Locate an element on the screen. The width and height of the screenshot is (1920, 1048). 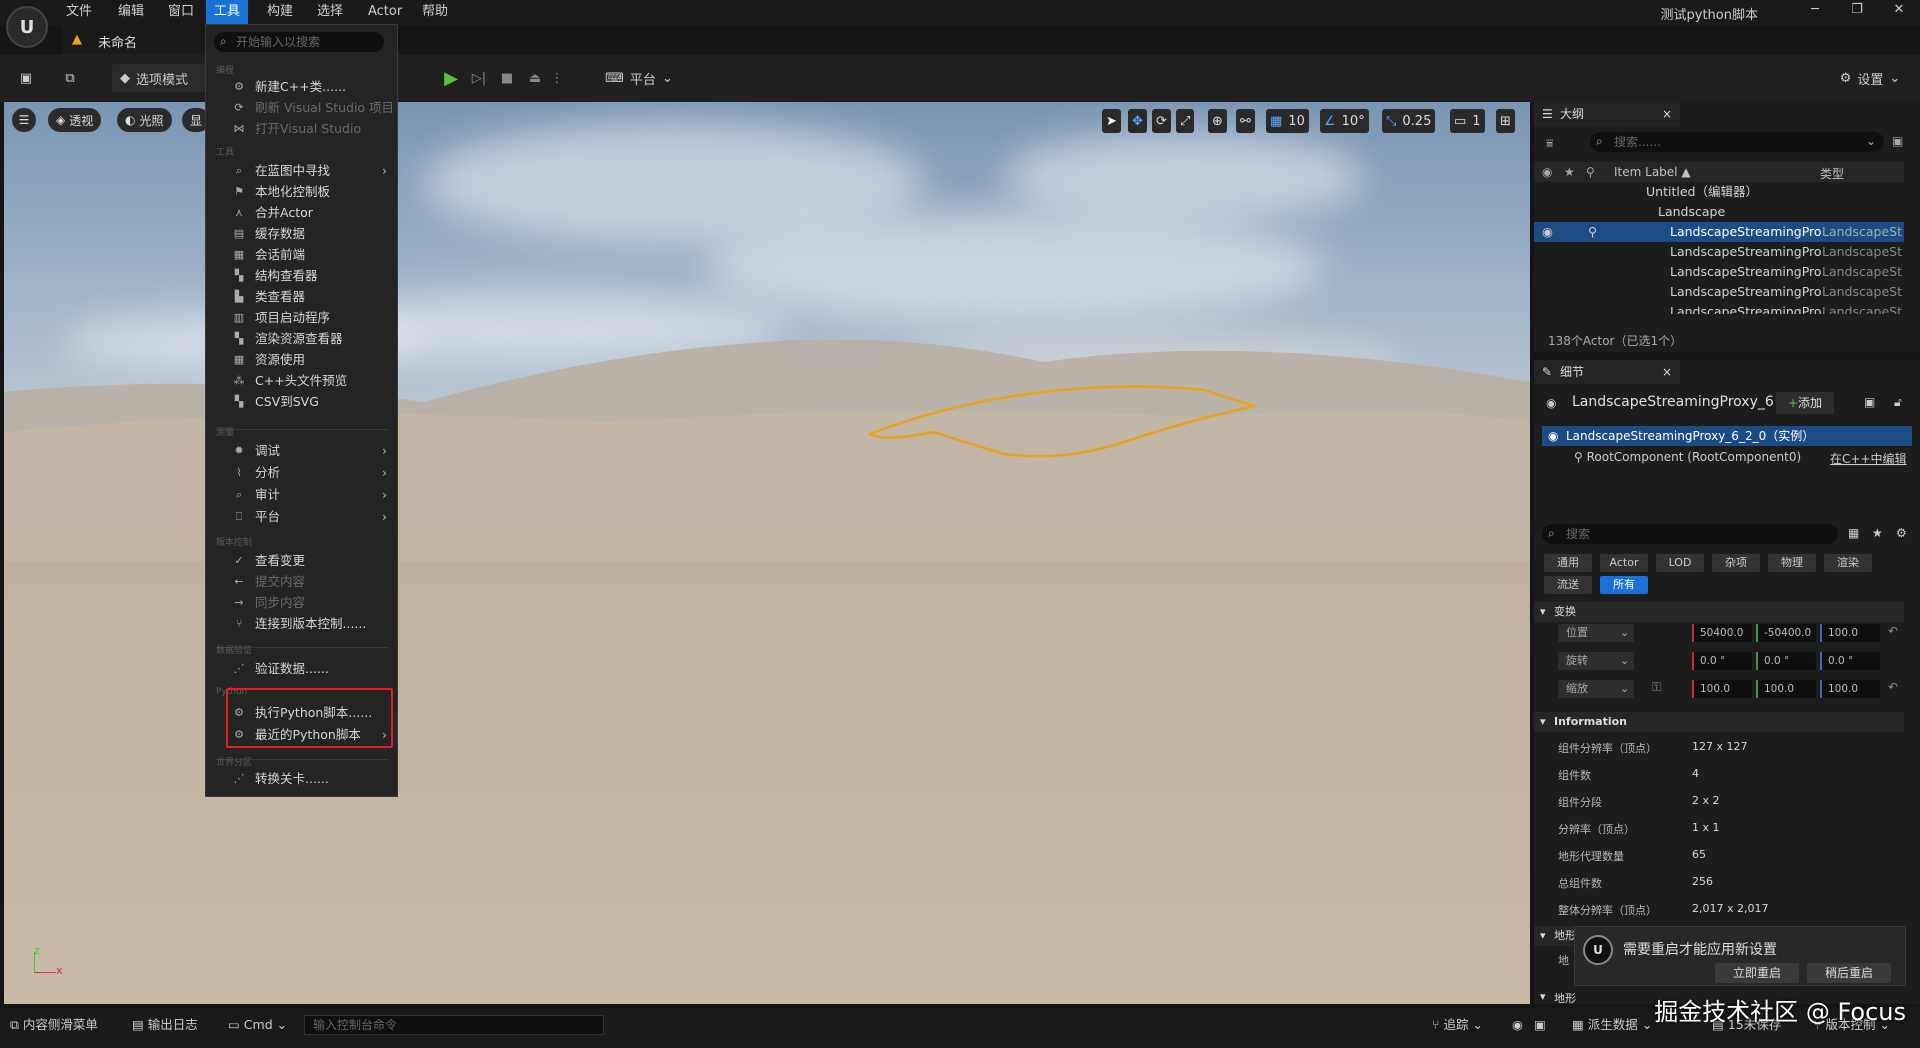
play-icon: ▶ is located at coordinates (451, 78).